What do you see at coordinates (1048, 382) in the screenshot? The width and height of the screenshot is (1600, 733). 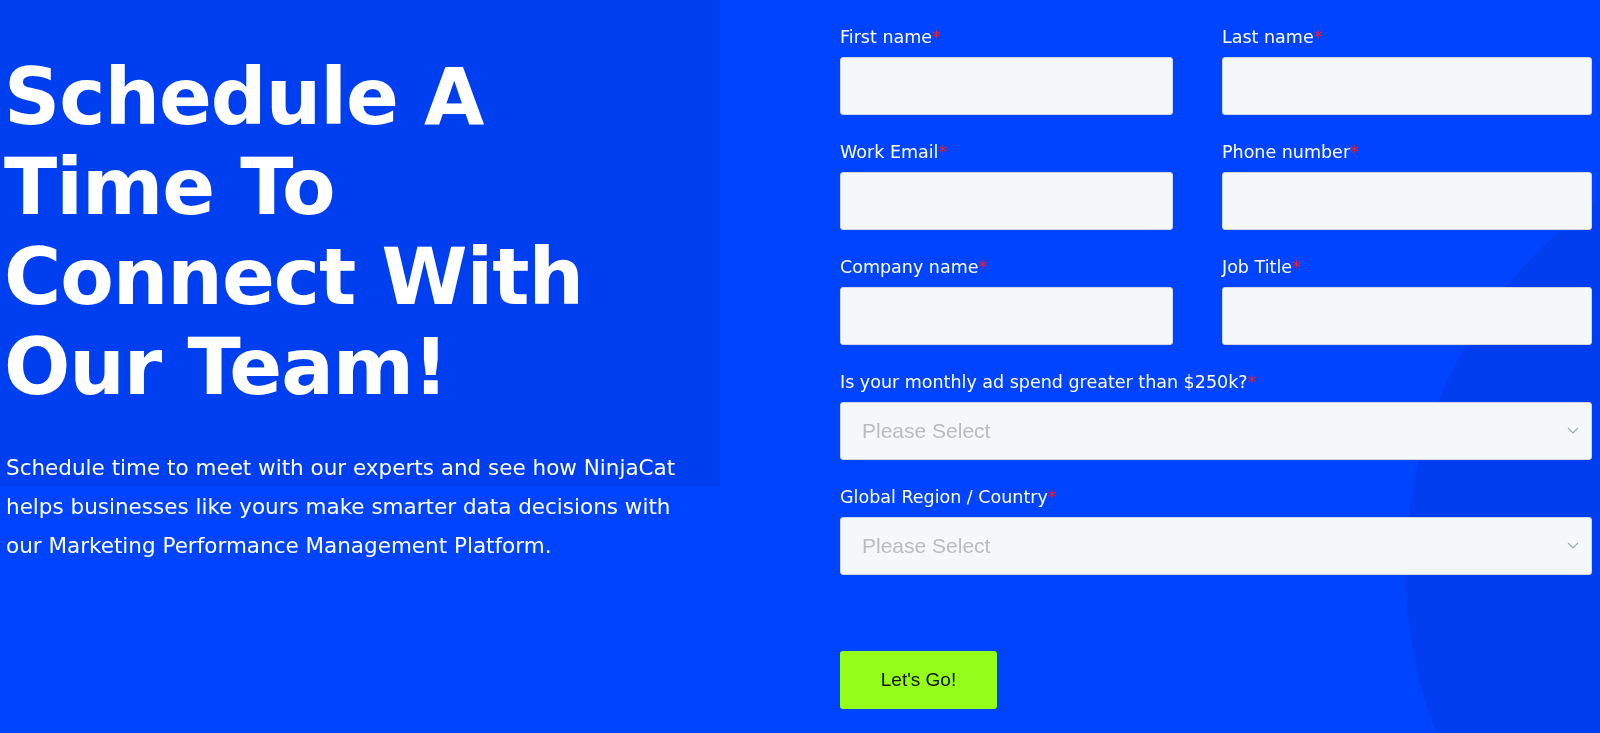 I see `field-label: Is your monthly ad spend greater than $250k?*` at bounding box center [1048, 382].